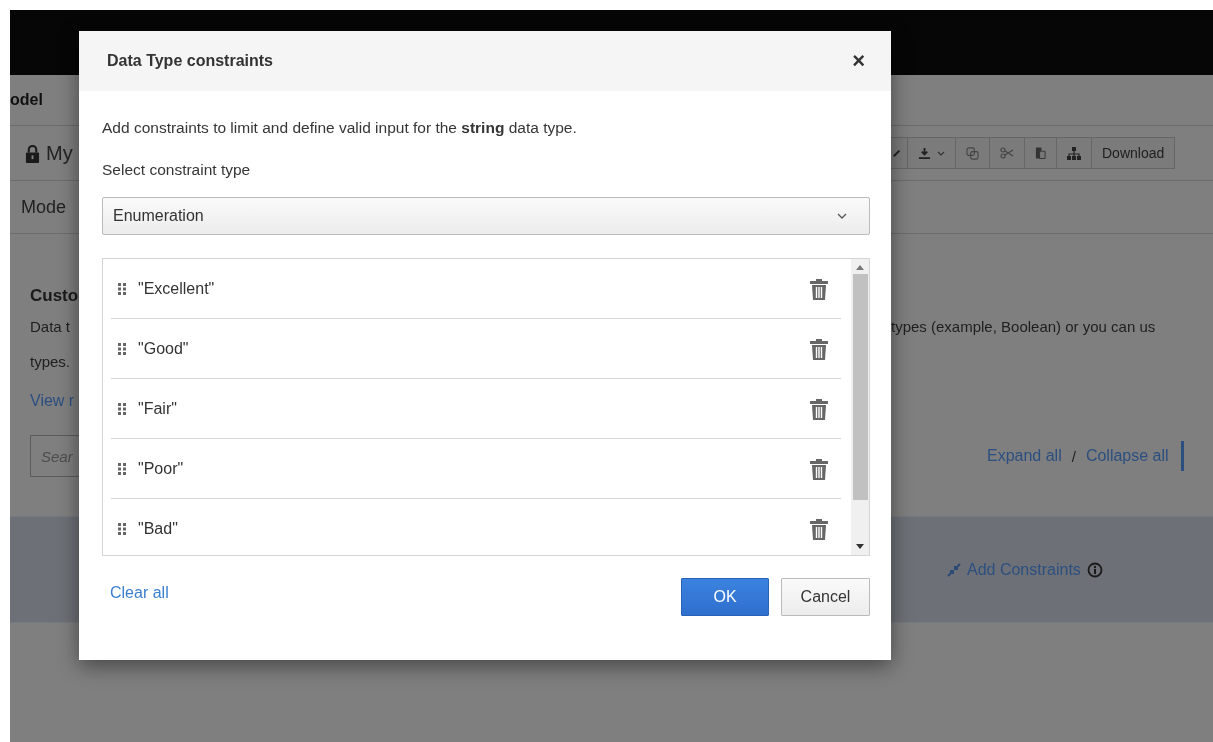 Image resolution: width=1213 pixels, height=742 pixels. Describe the element at coordinates (860, 407) in the screenshot. I see `scrollbar` at that location.